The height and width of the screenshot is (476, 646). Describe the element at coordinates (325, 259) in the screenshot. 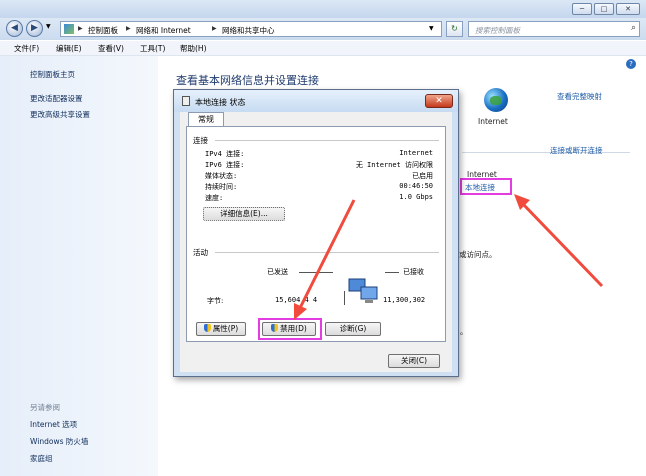

I see `arrow-to-disable-button` at that location.